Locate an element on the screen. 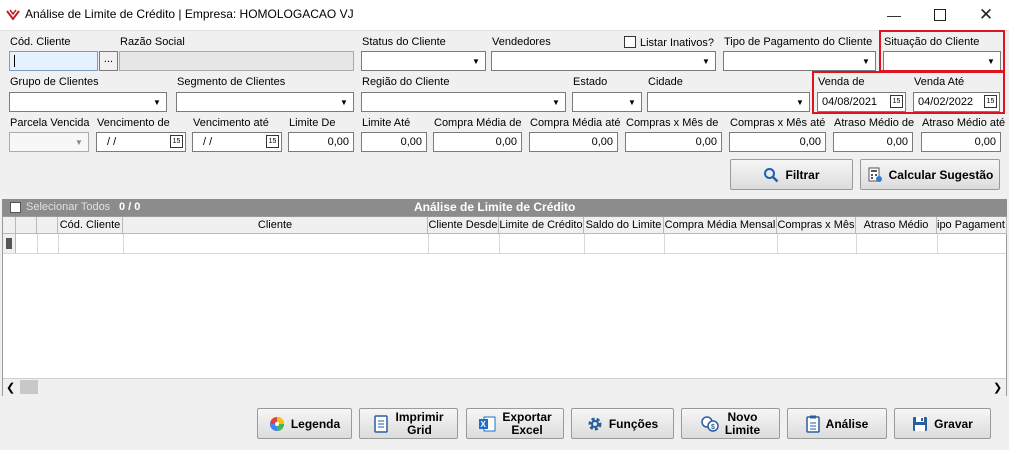  vencimento-de-date: / / 15 is located at coordinates (141, 142).